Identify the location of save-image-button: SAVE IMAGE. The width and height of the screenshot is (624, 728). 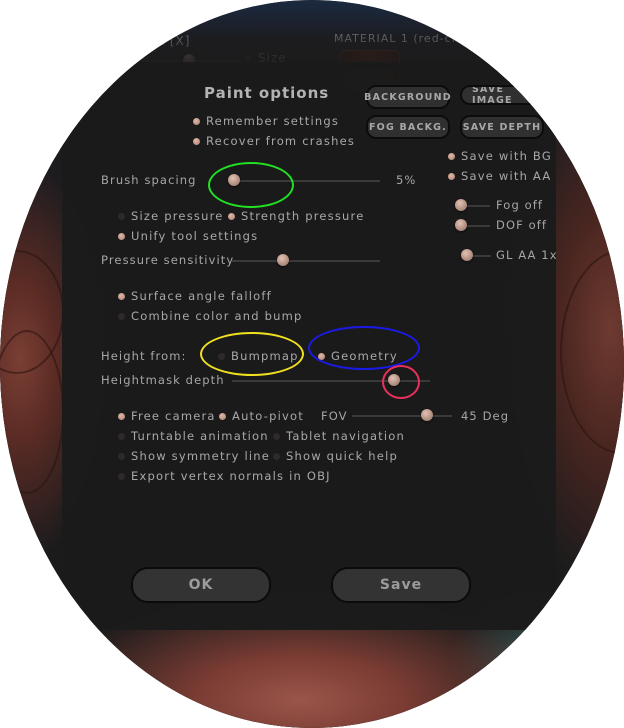
(505, 95).